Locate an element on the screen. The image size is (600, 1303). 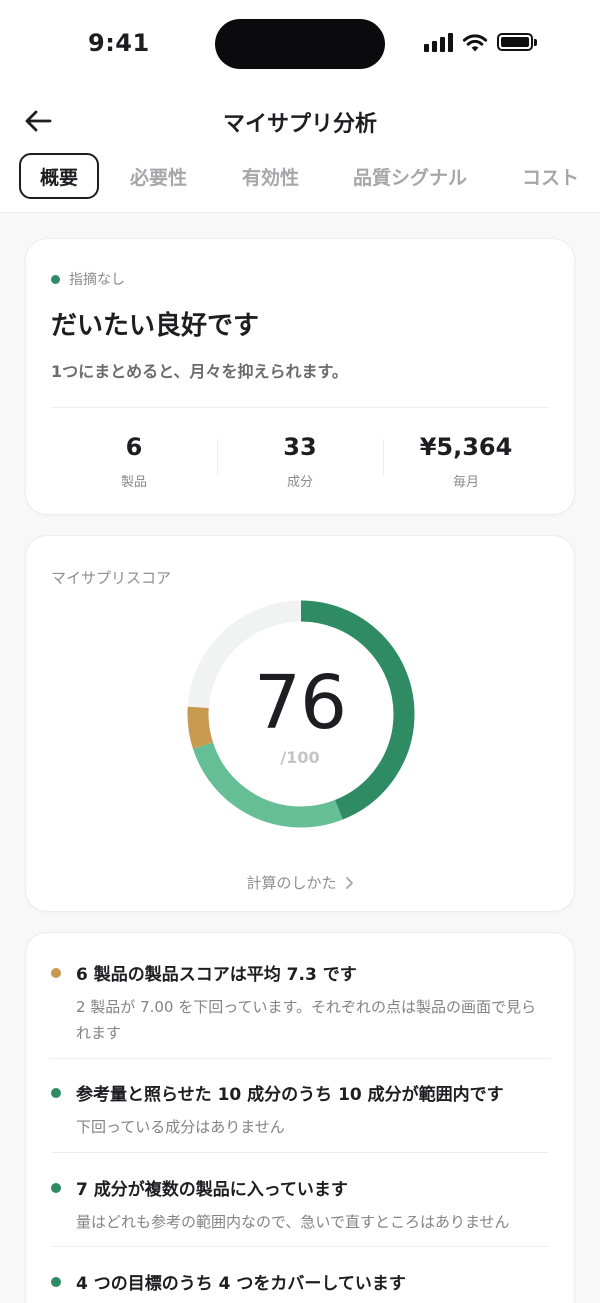
finding-description: 2 製品が 7.00 を下回っています。それぞれの点は製品の画面で見られます is located at coordinates (306, 1020).